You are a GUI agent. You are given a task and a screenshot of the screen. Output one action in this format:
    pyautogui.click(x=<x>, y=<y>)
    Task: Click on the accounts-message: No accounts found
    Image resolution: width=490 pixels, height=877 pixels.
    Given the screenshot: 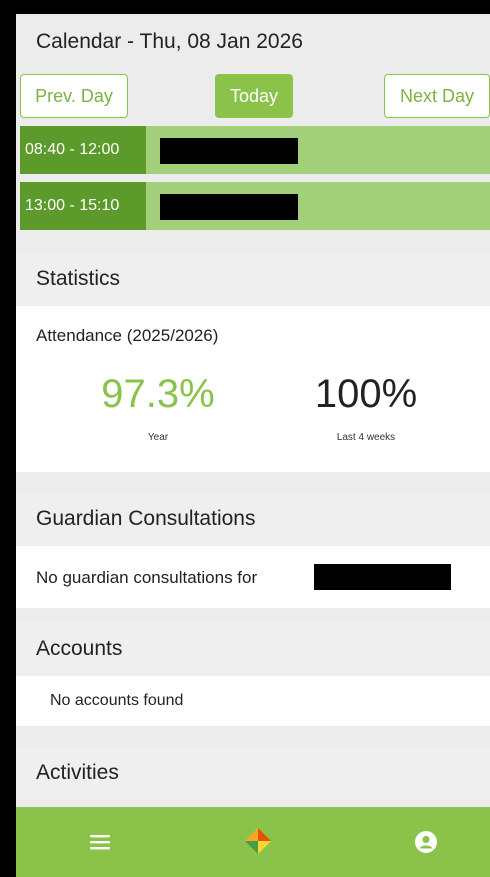 What is the action you would take?
    pyautogui.click(x=117, y=700)
    